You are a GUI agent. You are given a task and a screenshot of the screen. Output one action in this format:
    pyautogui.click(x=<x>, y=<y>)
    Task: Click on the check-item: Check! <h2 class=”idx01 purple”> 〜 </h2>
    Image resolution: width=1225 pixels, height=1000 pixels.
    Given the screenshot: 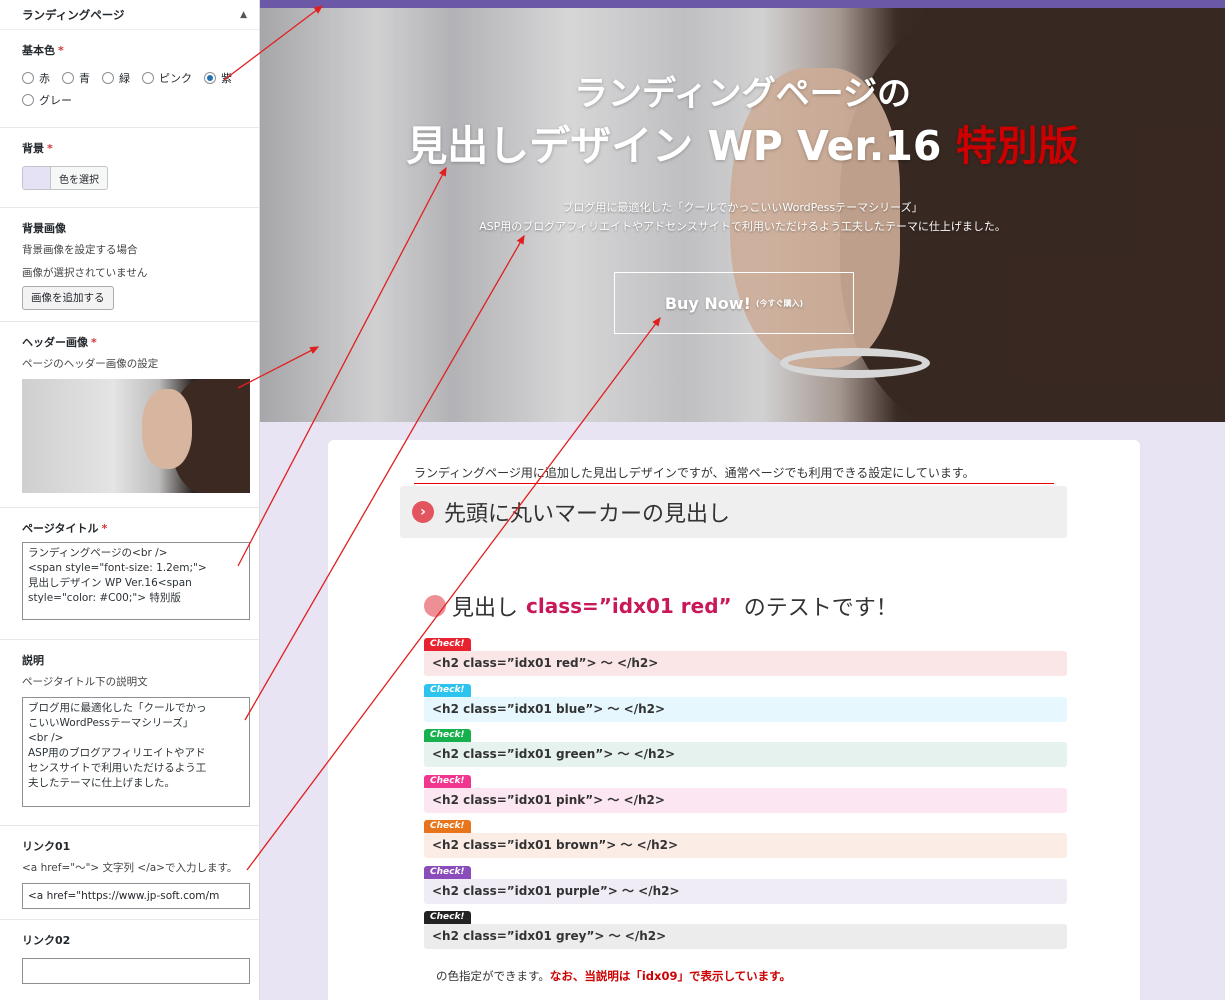 What is the action you would take?
    pyautogui.click(x=745, y=888)
    